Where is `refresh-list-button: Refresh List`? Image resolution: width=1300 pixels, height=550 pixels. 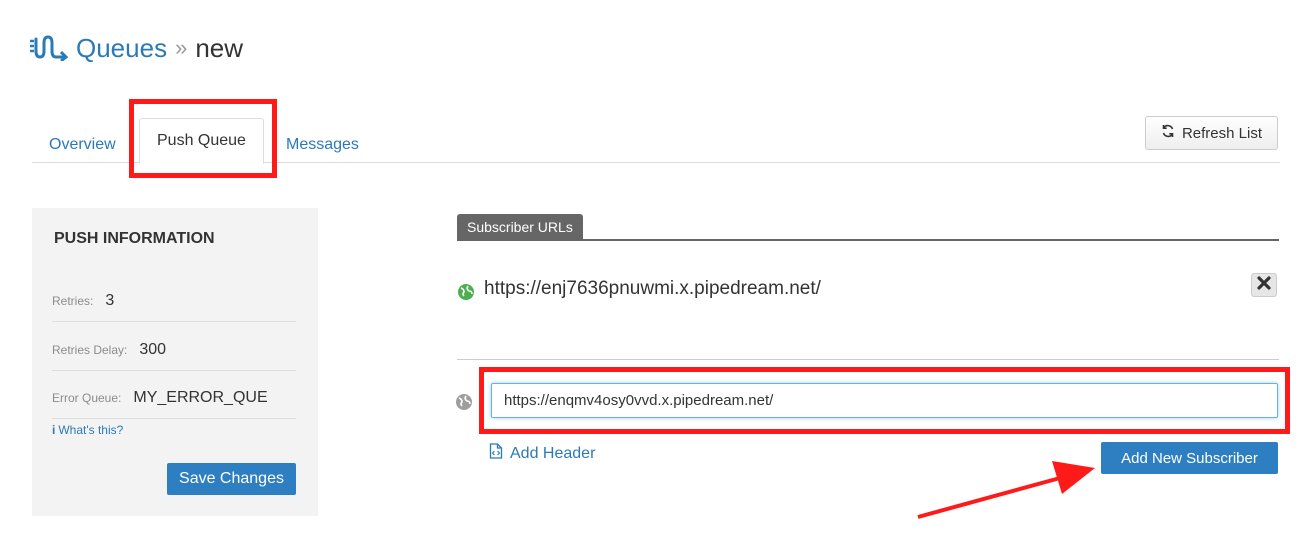
refresh-list-button: Refresh List is located at coordinates (1211, 133).